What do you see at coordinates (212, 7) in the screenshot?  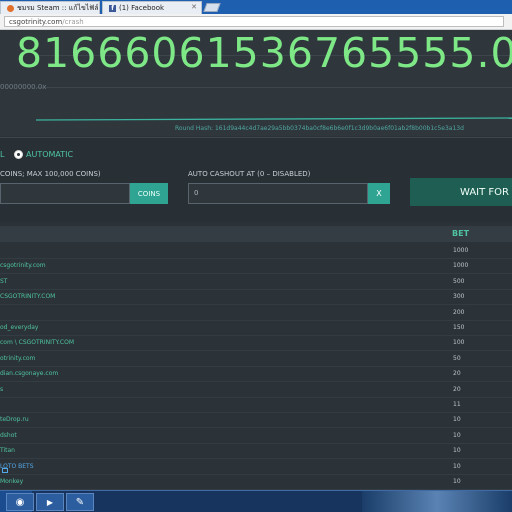 I see `new-tab-button` at bounding box center [212, 7].